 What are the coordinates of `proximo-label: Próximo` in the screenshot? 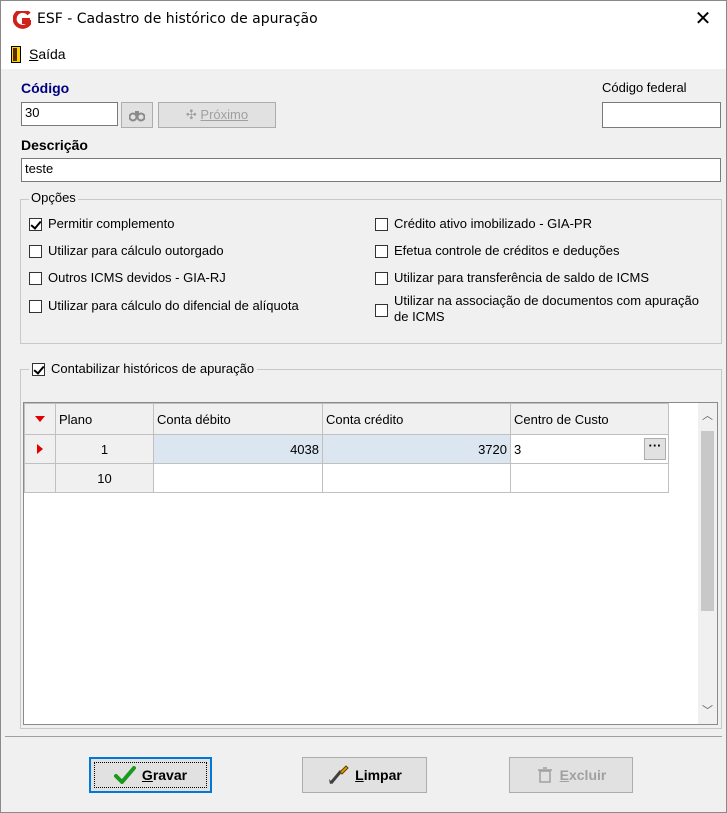 It's located at (224, 114).